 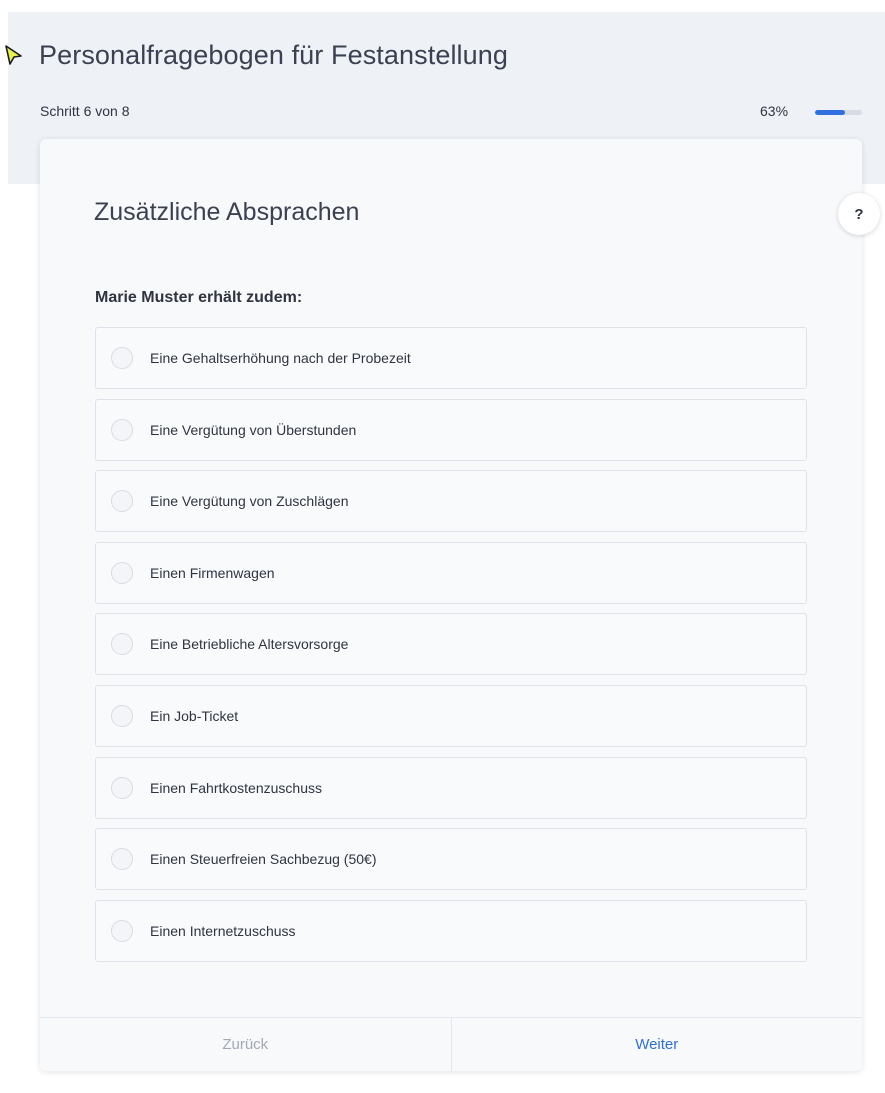 What do you see at coordinates (194, 715) in the screenshot?
I see `option-label: Ein Job-Ticket` at bounding box center [194, 715].